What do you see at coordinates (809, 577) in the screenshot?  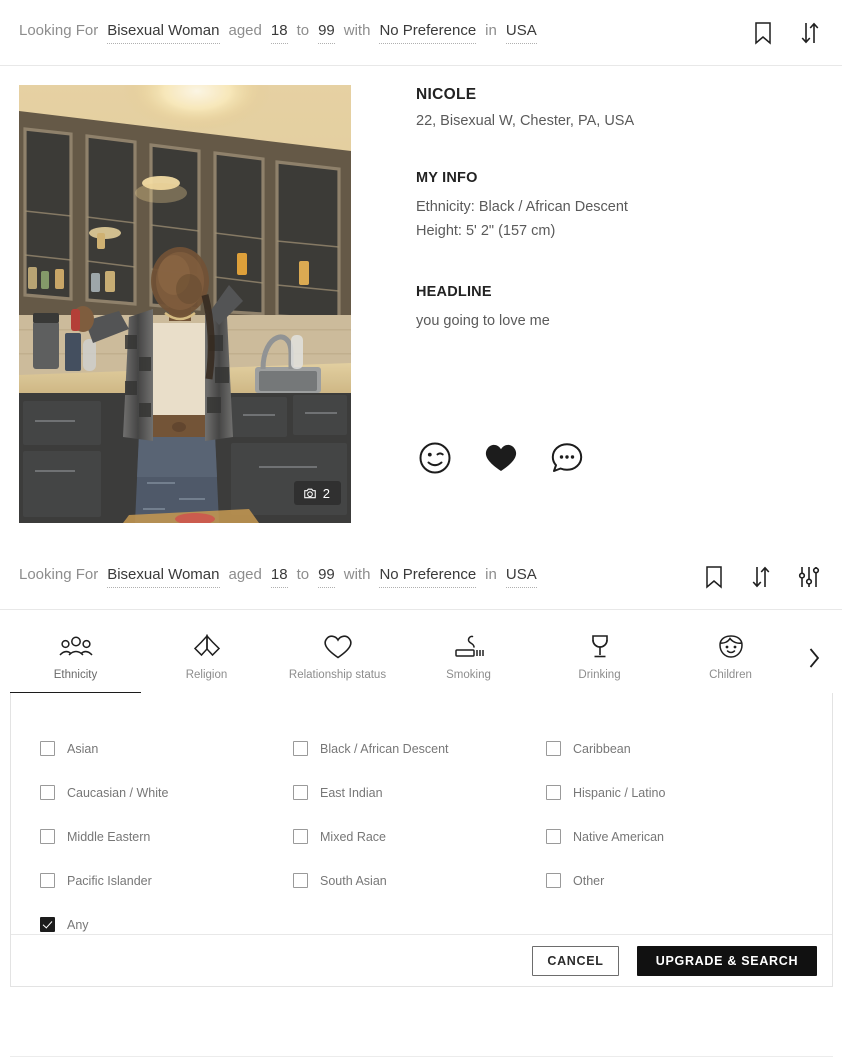 I see `filter-sliders-icon` at bounding box center [809, 577].